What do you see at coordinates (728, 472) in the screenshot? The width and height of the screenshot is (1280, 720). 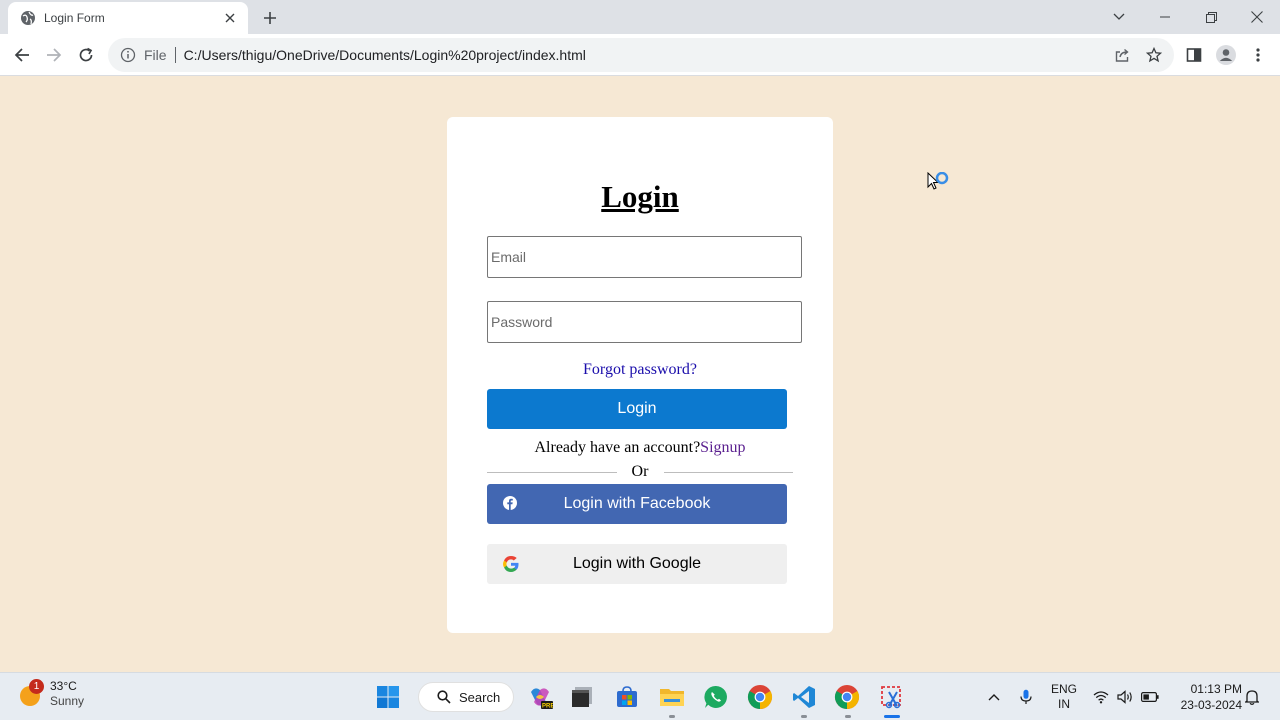 I see `divider-line-right` at bounding box center [728, 472].